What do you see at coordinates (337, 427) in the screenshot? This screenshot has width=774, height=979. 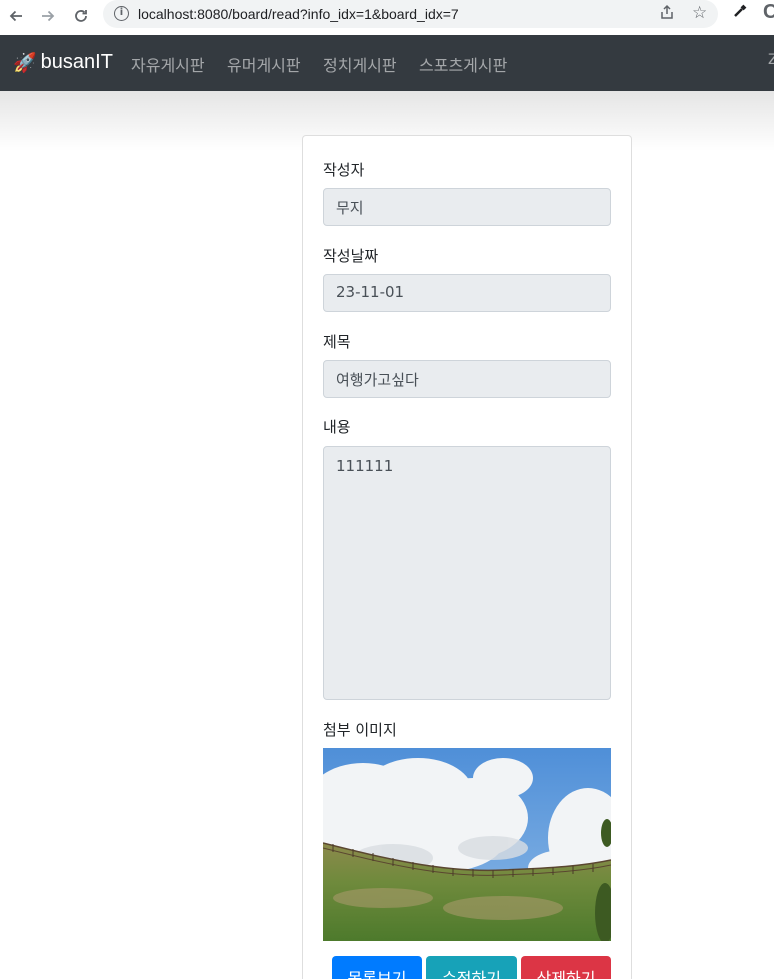 I see `content-label: 내용` at bounding box center [337, 427].